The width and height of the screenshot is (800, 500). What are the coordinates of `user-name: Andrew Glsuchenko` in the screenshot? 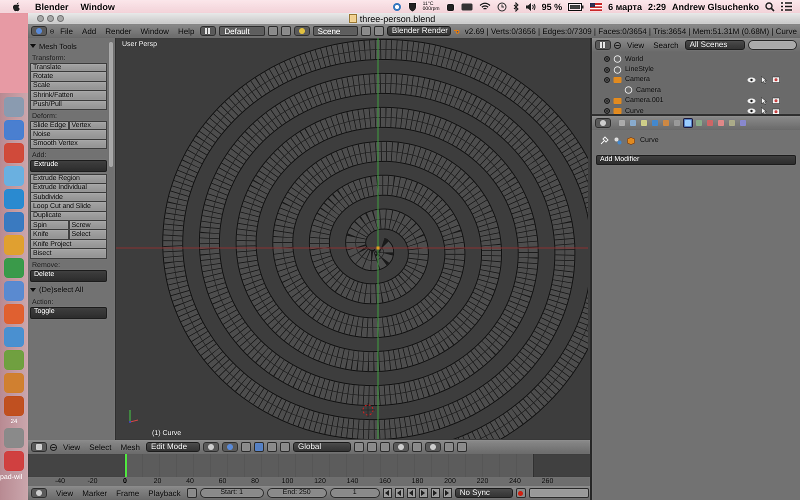 It's located at (715, 7).